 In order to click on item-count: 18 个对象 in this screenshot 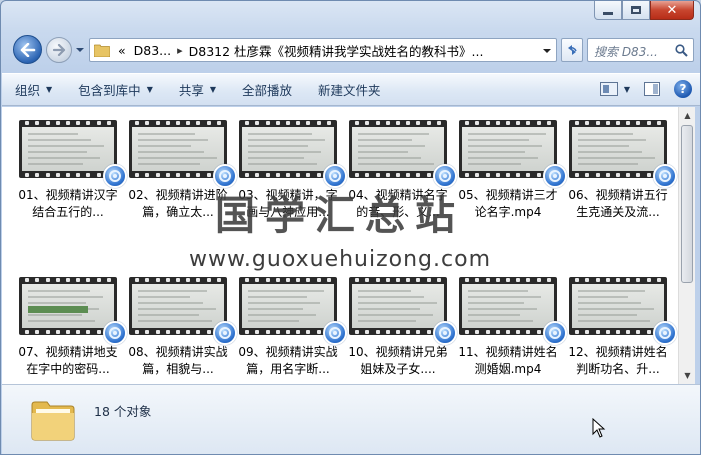, I will do `click(123, 411)`.